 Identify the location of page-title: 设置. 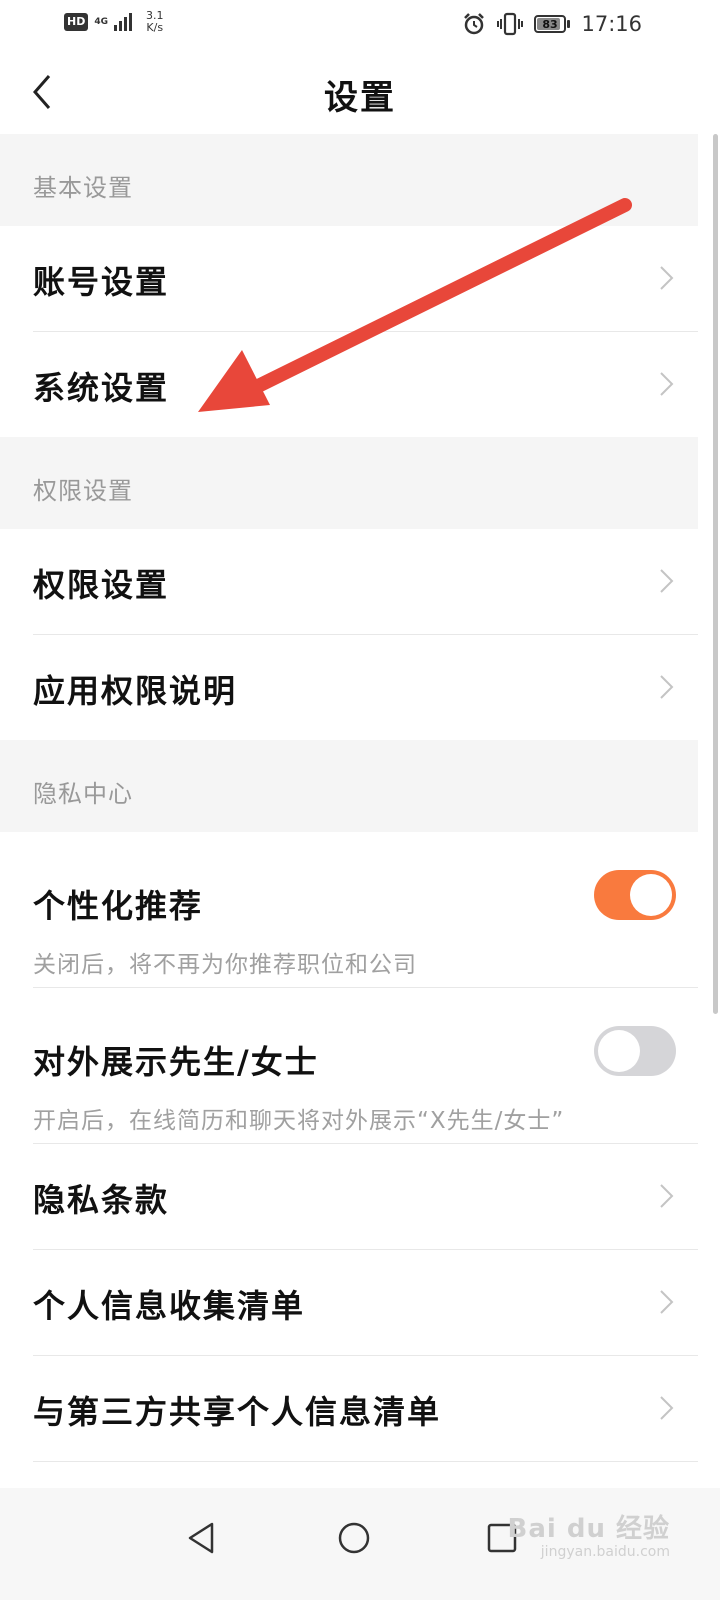
(360, 98).